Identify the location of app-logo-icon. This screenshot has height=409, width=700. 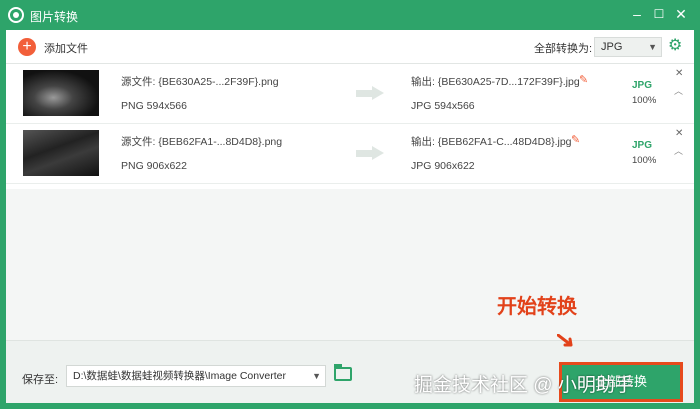
(16, 15).